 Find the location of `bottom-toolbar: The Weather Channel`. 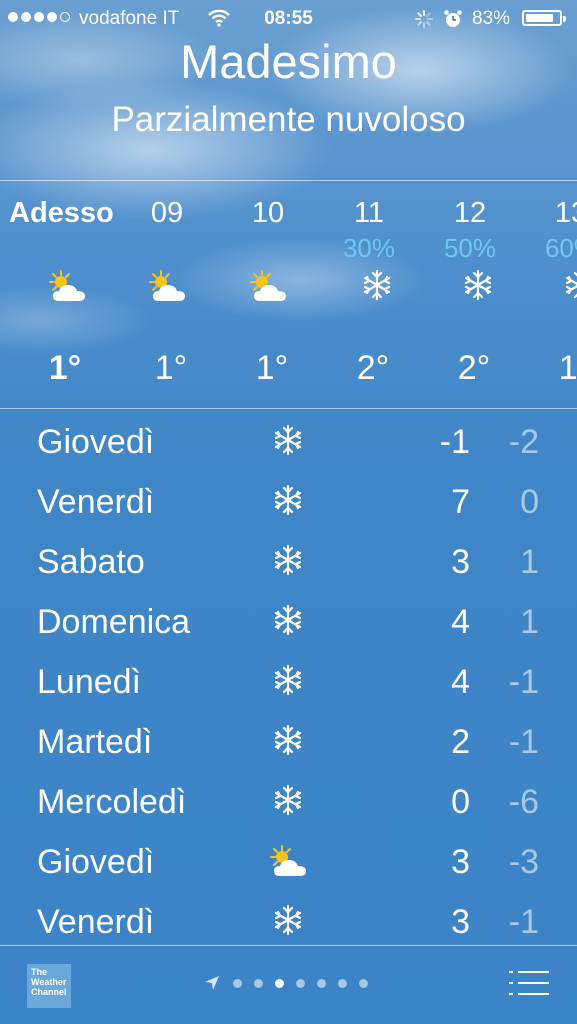

bottom-toolbar: The Weather Channel is located at coordinates (288, 985).